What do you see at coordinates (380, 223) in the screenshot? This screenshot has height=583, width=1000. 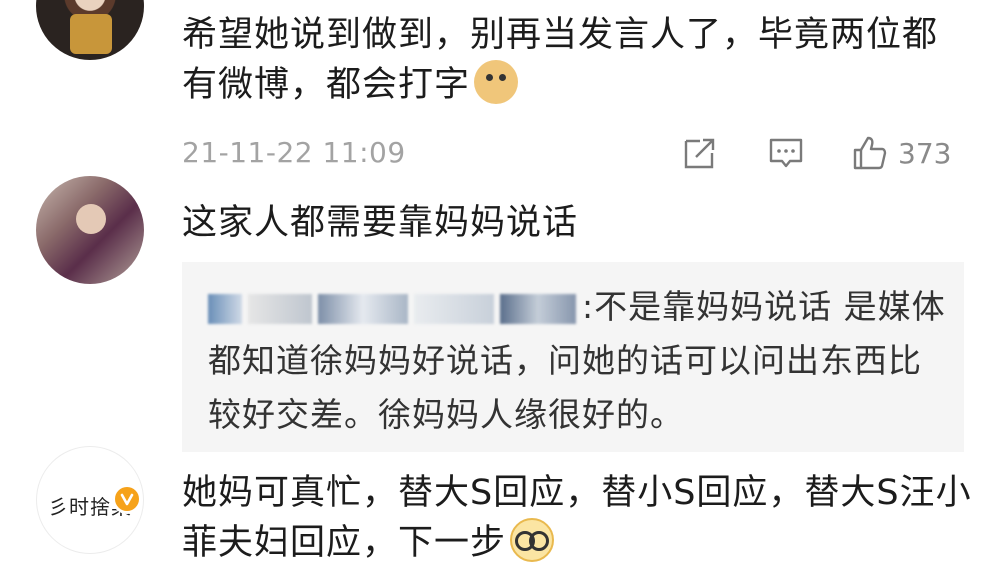 I see `comment-text: 这家人都需要靠妈妈说话` at bounding box center [380, 223].